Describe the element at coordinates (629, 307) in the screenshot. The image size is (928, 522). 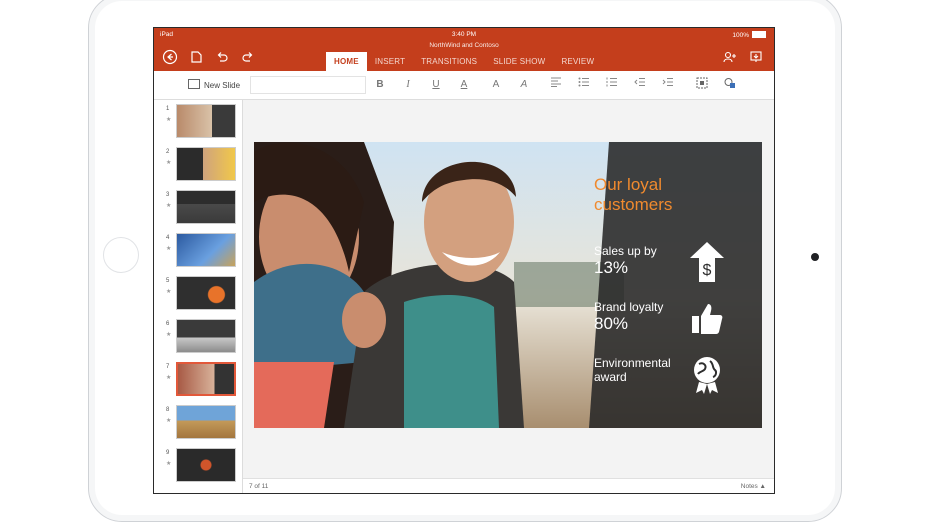
I see `stat-label: Brand loyalty` at that location.